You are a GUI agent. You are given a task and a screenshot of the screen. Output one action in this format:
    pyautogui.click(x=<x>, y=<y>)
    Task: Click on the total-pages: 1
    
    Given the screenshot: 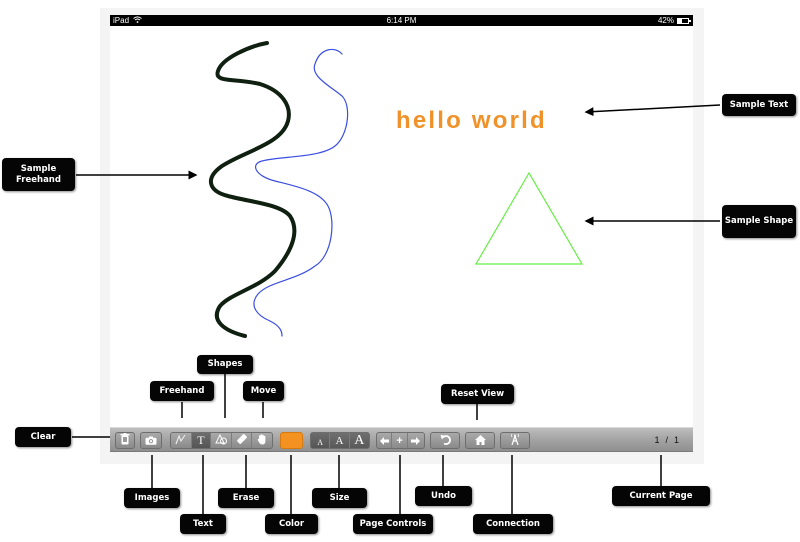 What is the action you would take?
    pyautogui.click(x=676, y=440)
    